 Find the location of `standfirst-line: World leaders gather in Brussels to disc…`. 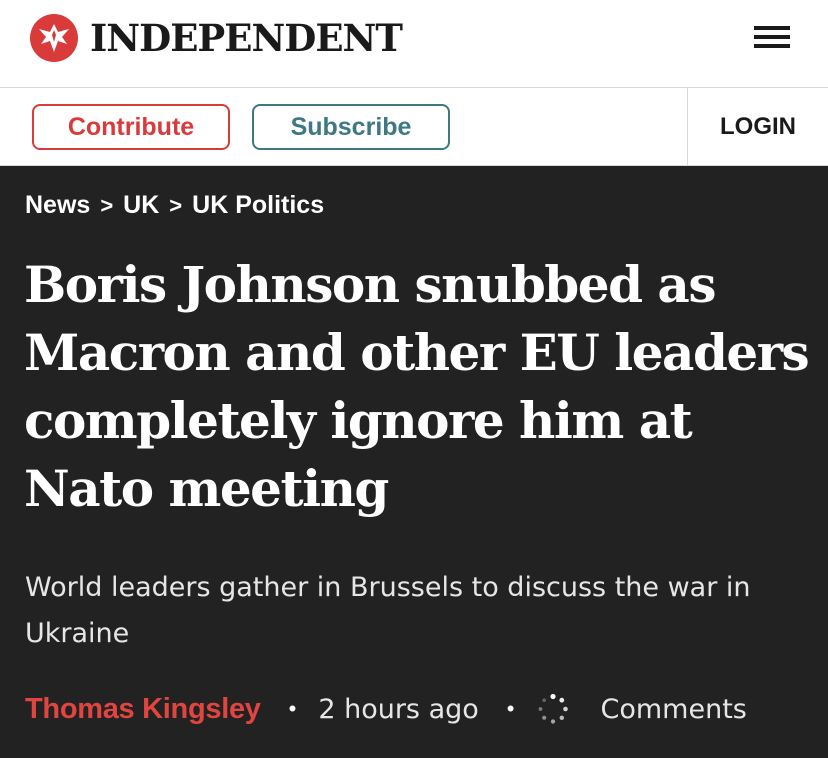

standfirst-line: World leaders gather in Brussels to disc… is located at coordinates (388, 587).